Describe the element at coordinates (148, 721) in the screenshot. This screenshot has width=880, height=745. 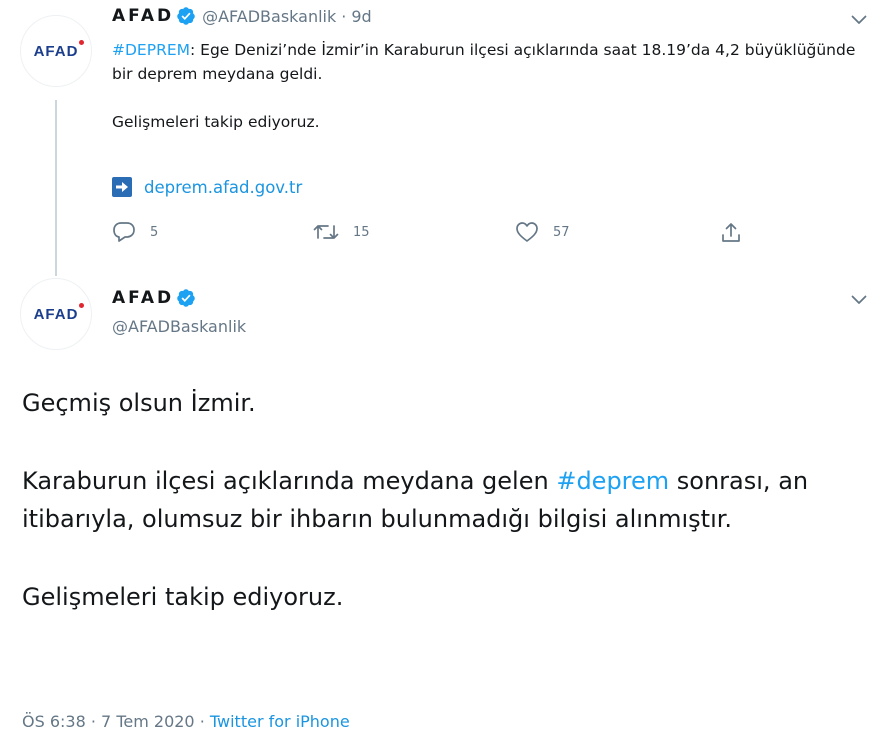
I see `tweet-date: 7 Tem 2020` at that location.